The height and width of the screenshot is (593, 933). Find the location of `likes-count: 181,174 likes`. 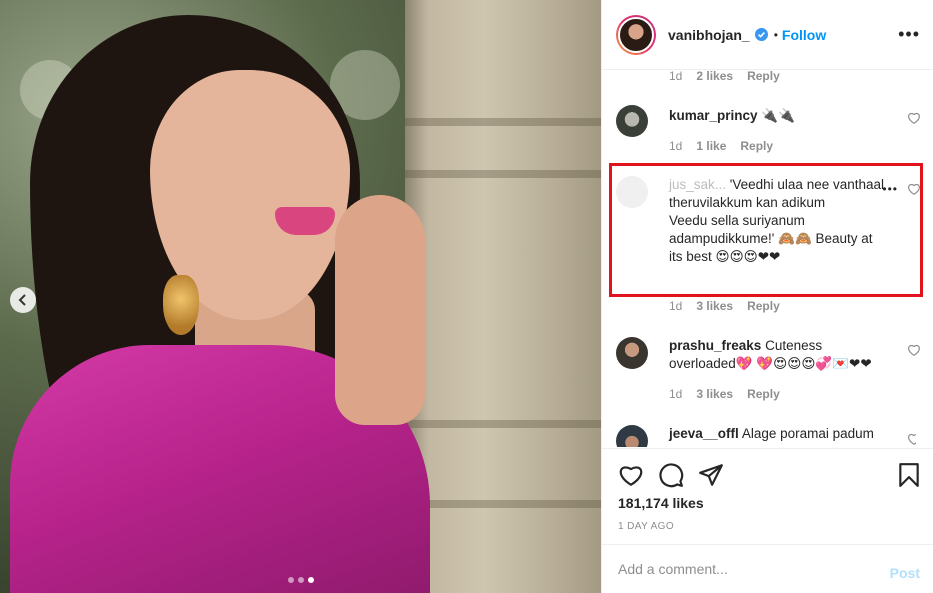

likes-count: 181,174 likes is located at coordinates (661, 503).